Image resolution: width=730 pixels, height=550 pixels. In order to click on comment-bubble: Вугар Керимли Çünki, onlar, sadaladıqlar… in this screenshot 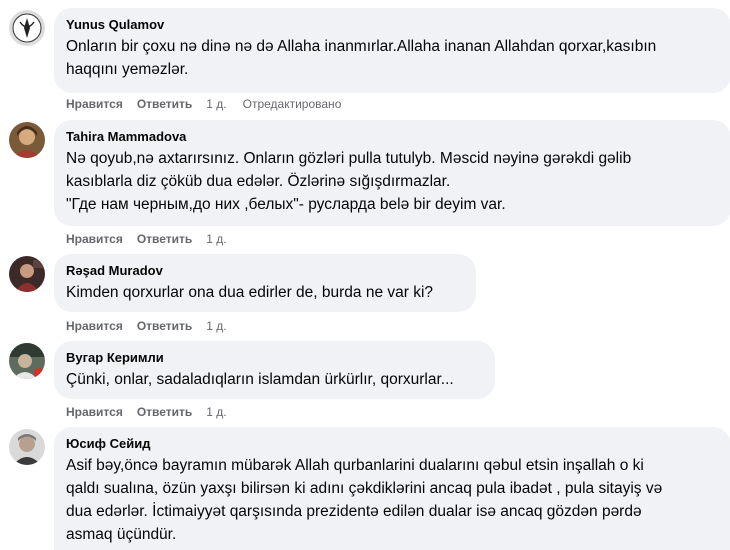, I will do `click(274, 370)`.